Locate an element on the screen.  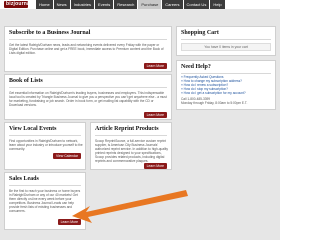
sales-leads-learn-more-button: Learn More is located at coordinates (69, 222).